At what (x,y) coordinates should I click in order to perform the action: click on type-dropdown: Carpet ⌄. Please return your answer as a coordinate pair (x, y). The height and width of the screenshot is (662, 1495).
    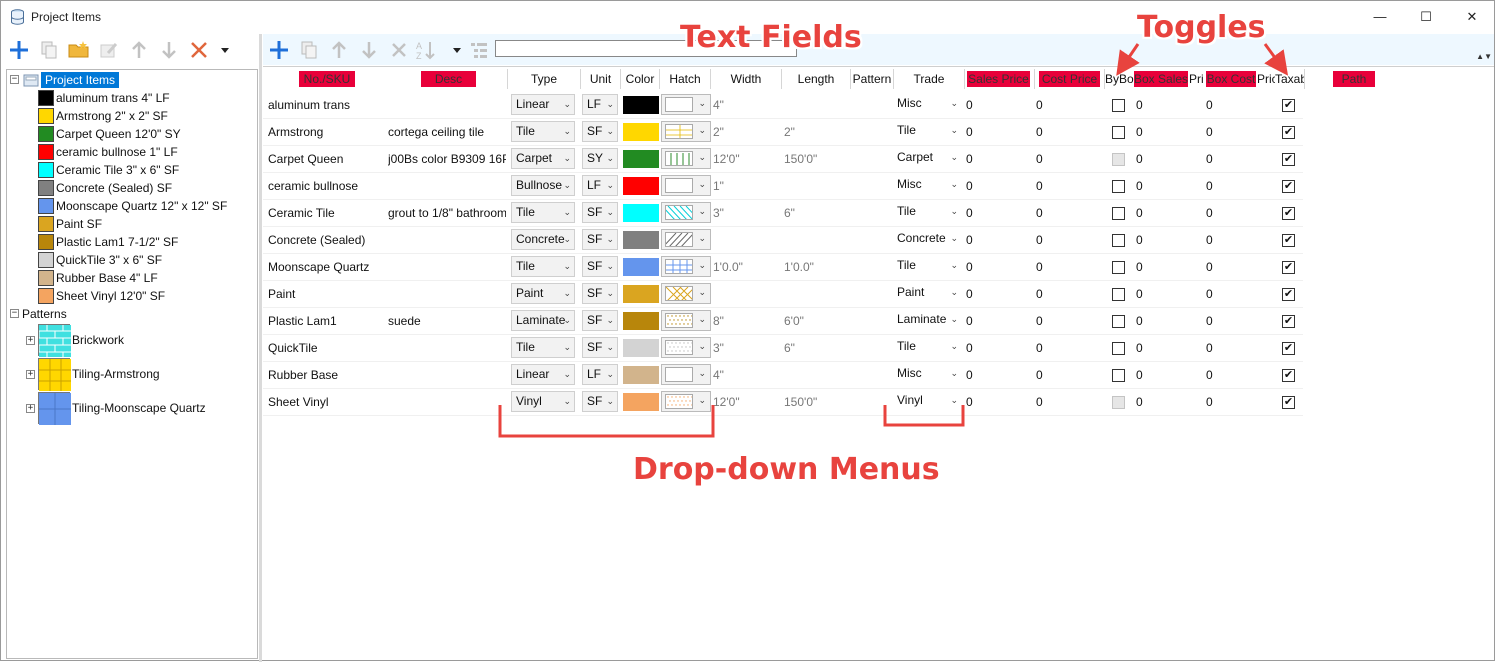
    Looking at the image, I should click on (543, 158).